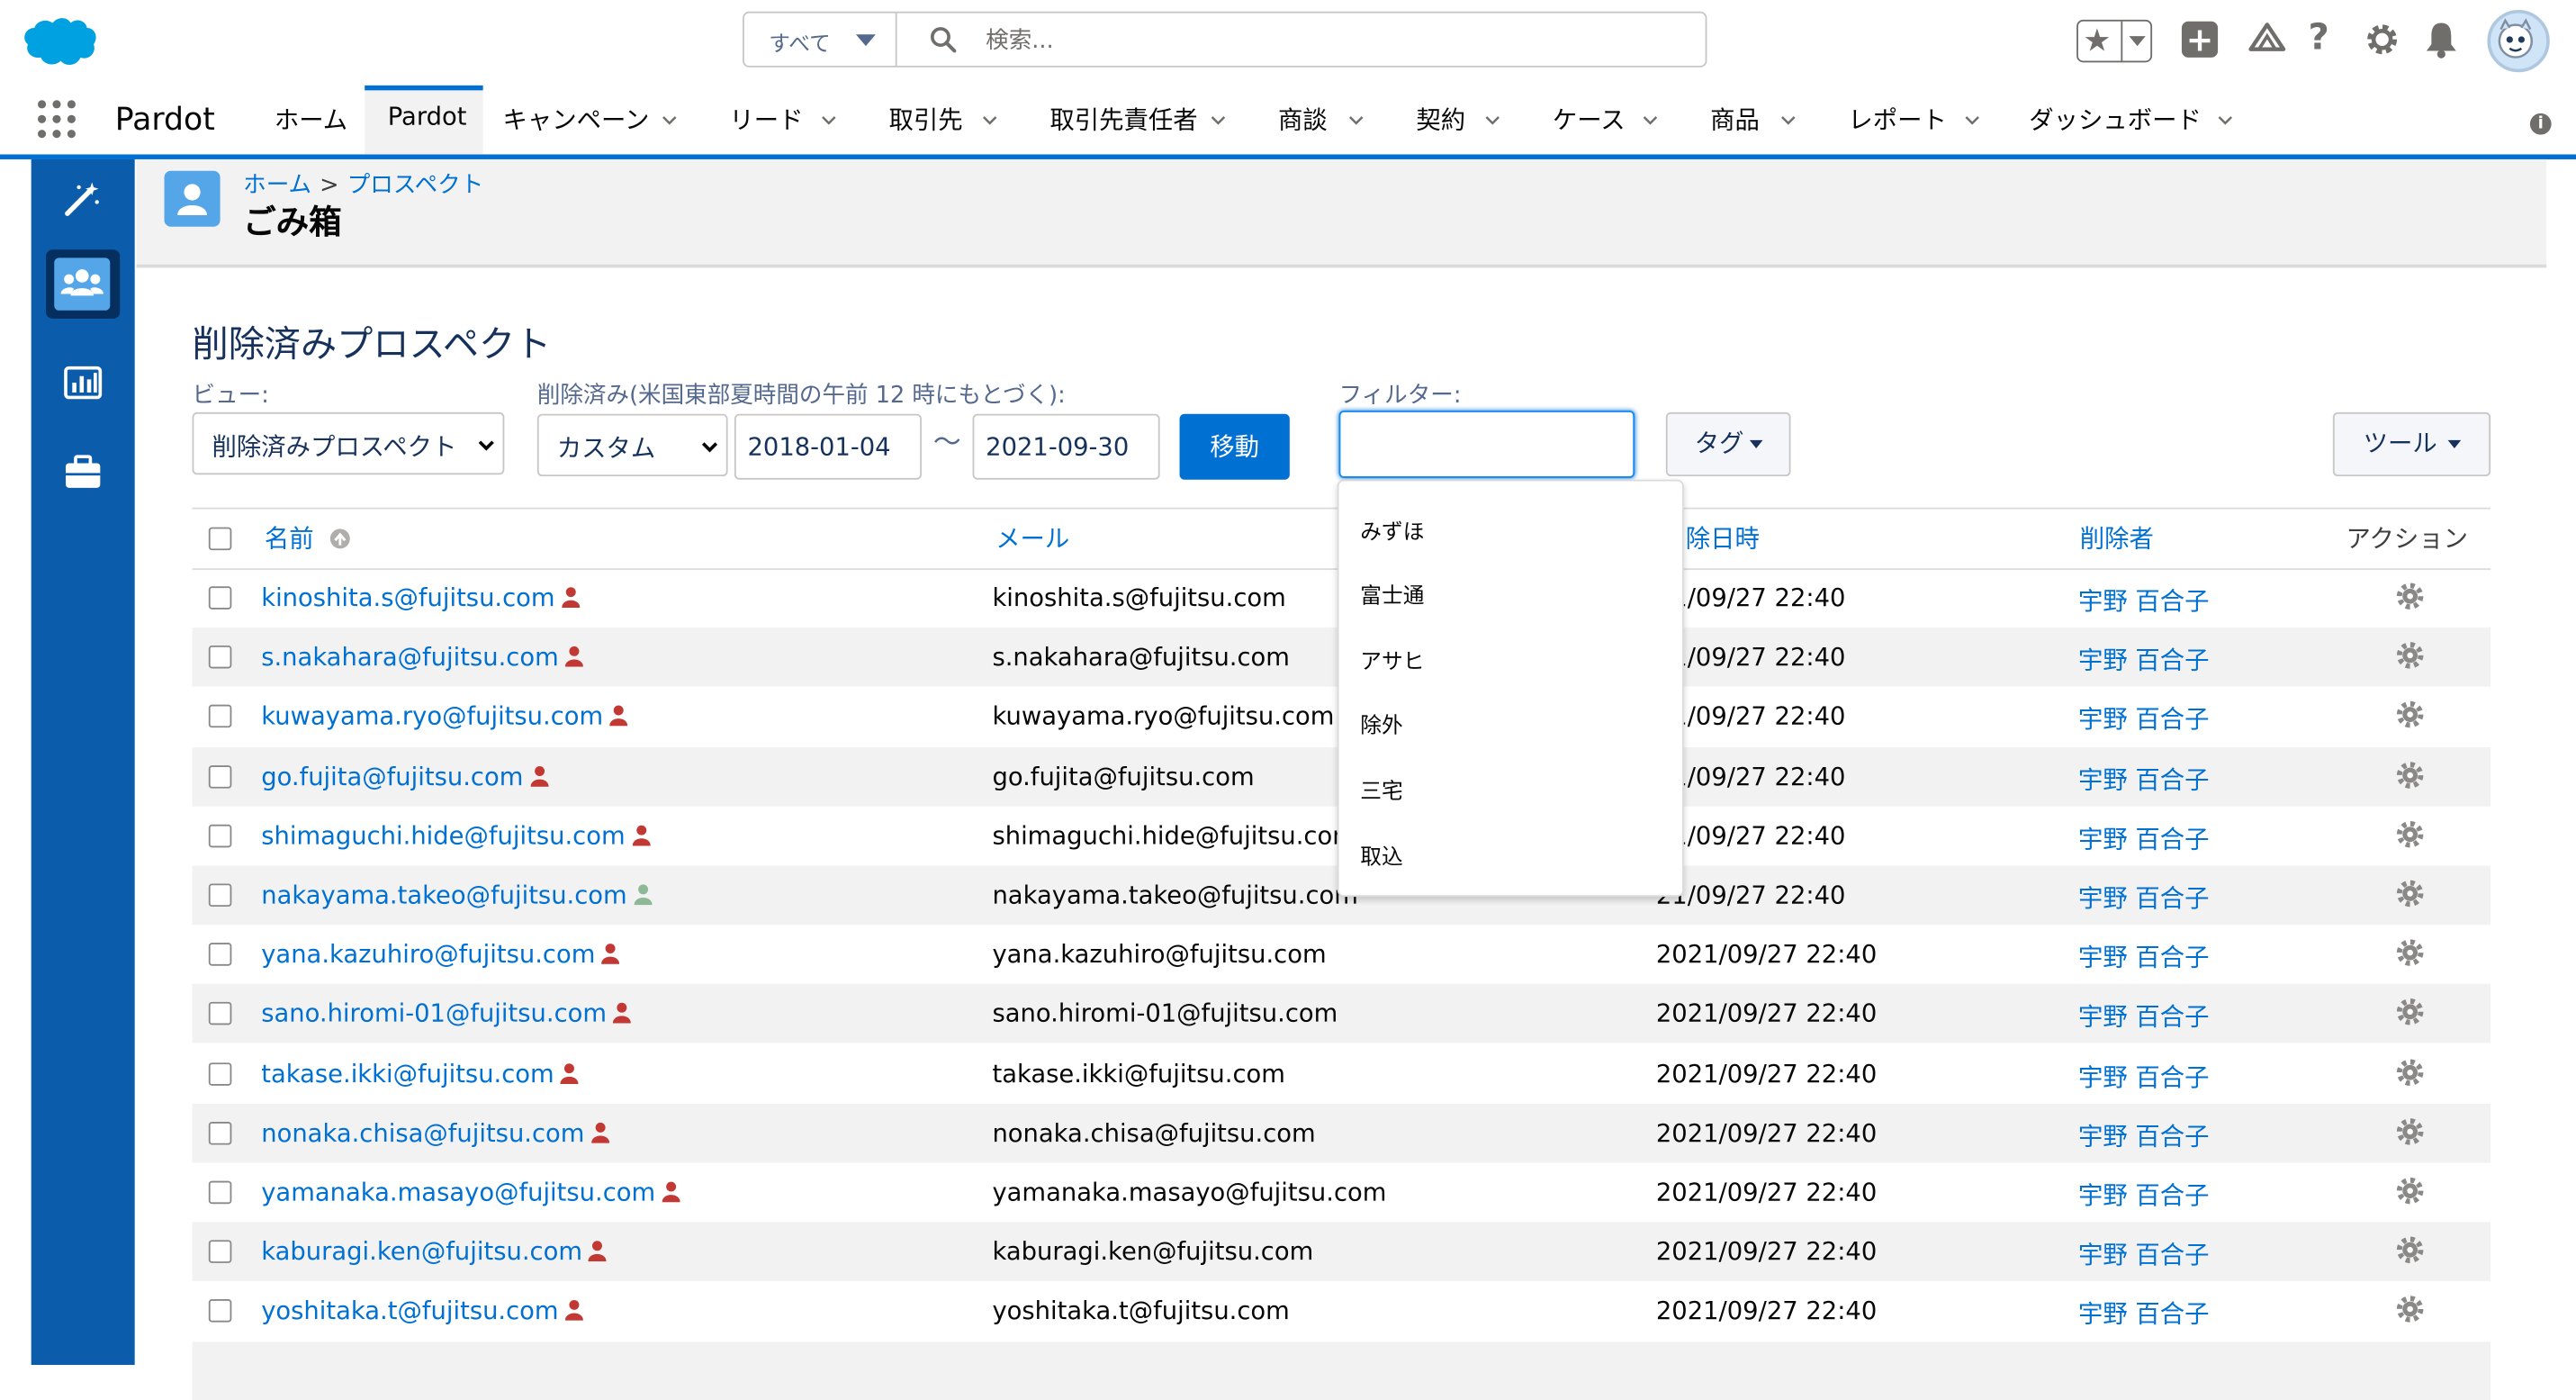  What do you see at coordinates (1303, 119) in the screenshot?
I see `nav-item-6: 商談` at bounding box center [1303, 119].